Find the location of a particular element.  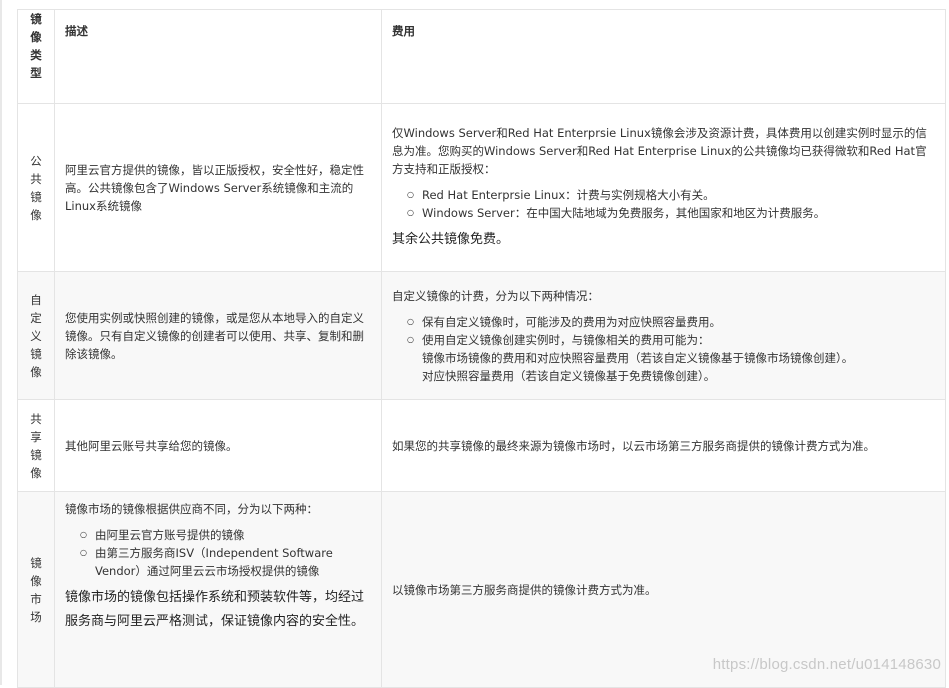

list-item: 由阿里云官方账号提供的镜像 is located at coordinates (225, 535).